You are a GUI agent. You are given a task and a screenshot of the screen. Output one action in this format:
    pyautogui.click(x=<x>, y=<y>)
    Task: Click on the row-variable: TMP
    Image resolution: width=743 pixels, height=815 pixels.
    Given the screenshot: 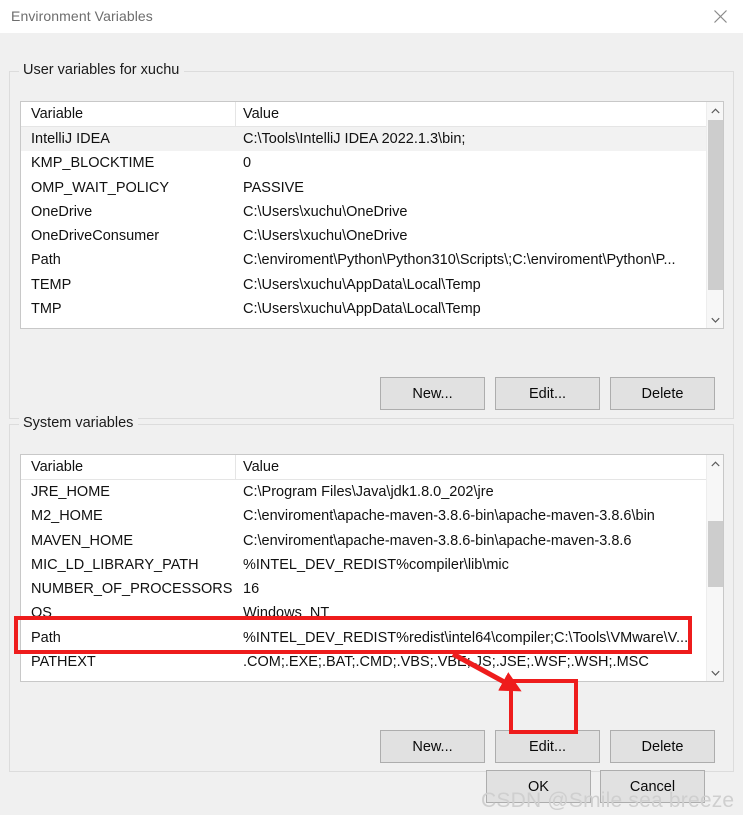 What is the action you would take?
    pyautogui.click(x=46, y=309)
    